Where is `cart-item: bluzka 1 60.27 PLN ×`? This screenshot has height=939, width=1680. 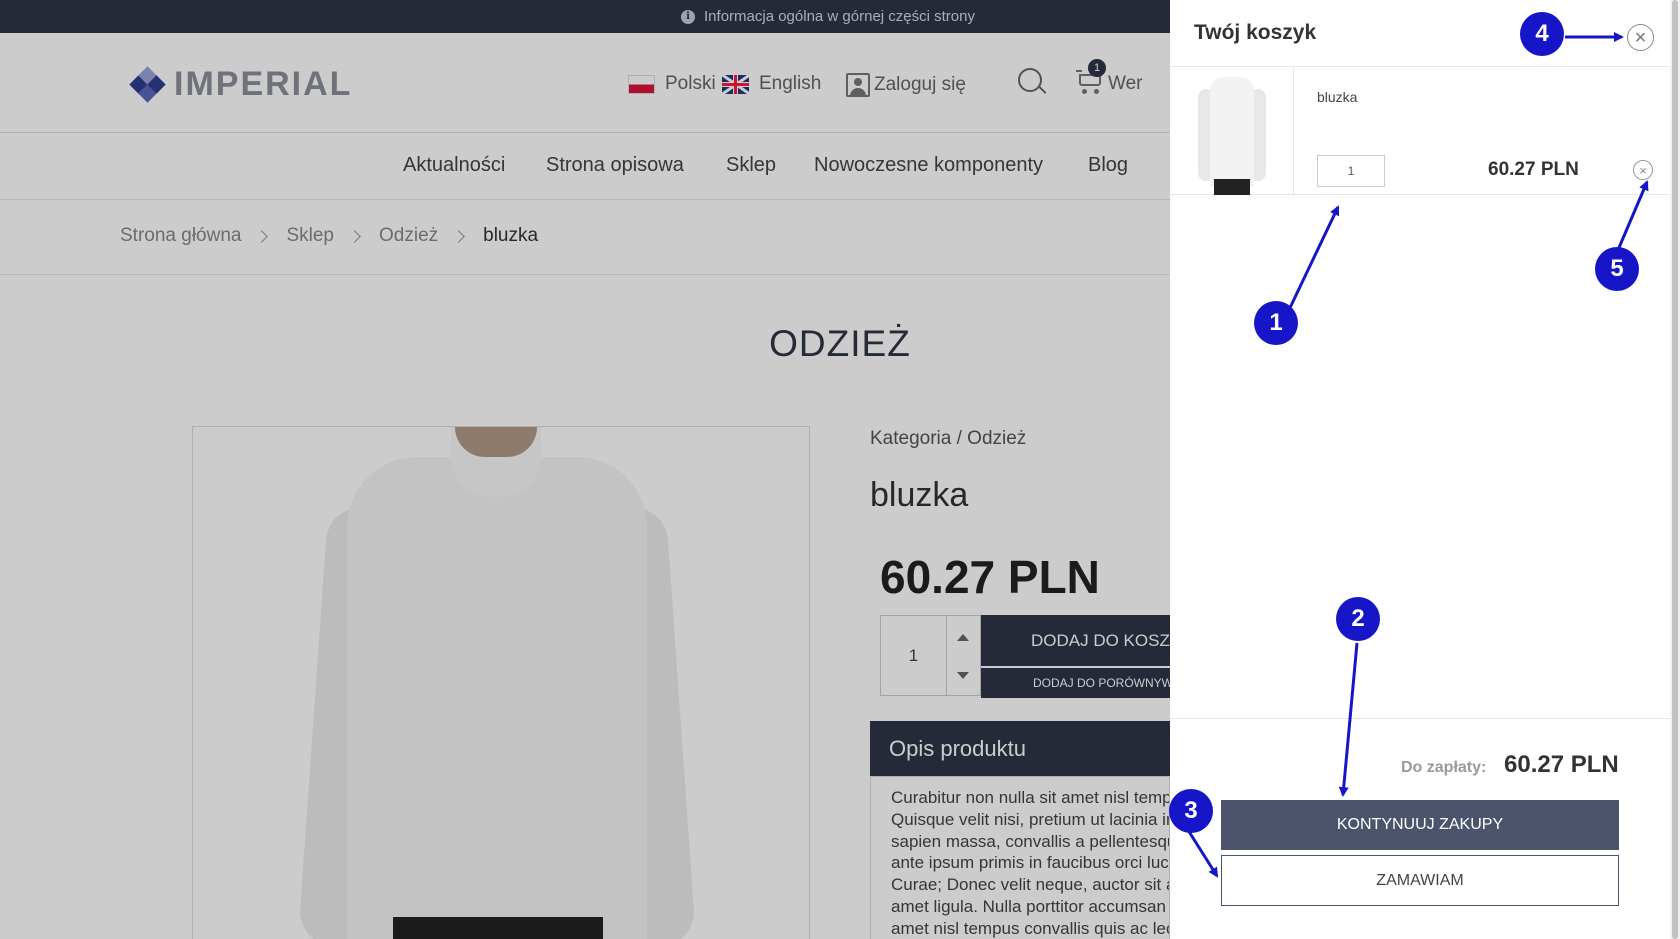
cart-item: bluzka 1 60.27 PLN × is located at coordinates (1420, 131).